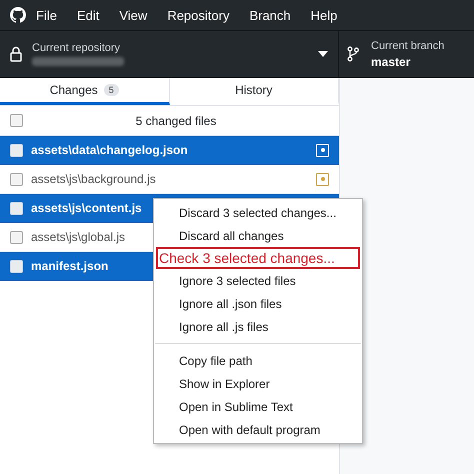  What do you see at coordinates (78, 237) in the screenshot?
I see `file-path: assets\js\global.js` at bounding box center [78, 237].